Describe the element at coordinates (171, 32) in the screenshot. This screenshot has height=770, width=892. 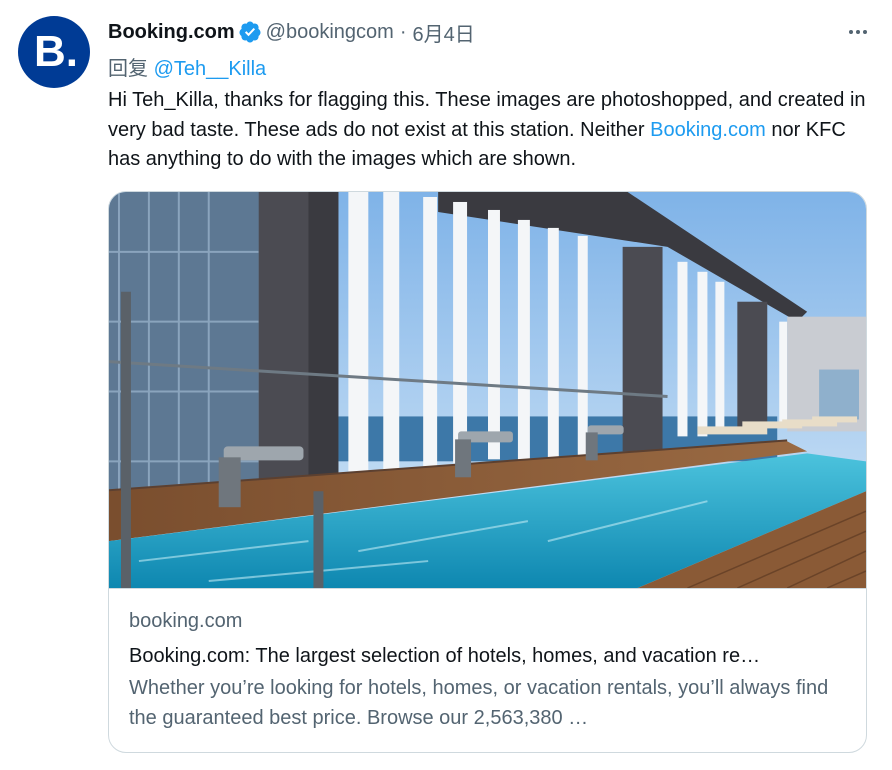
I see `display-name: Booking.com` at that location.